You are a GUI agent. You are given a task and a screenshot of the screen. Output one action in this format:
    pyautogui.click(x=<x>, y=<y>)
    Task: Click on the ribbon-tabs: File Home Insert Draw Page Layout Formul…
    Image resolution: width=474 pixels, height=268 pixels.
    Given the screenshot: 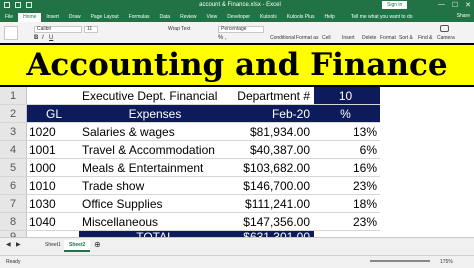 What is the action you would take?
    pyautogui.click(x=237, y=17)
    